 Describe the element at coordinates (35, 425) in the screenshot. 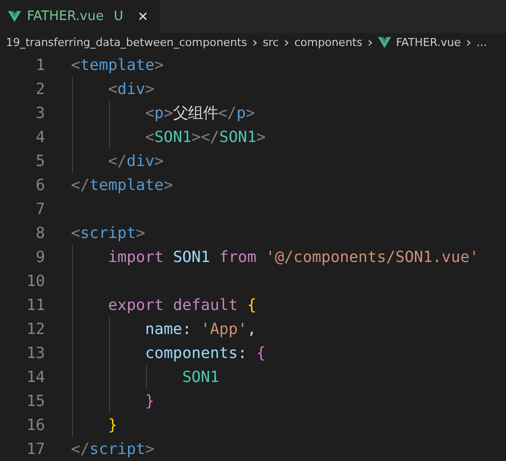

I see `line-number: 16` at that location.